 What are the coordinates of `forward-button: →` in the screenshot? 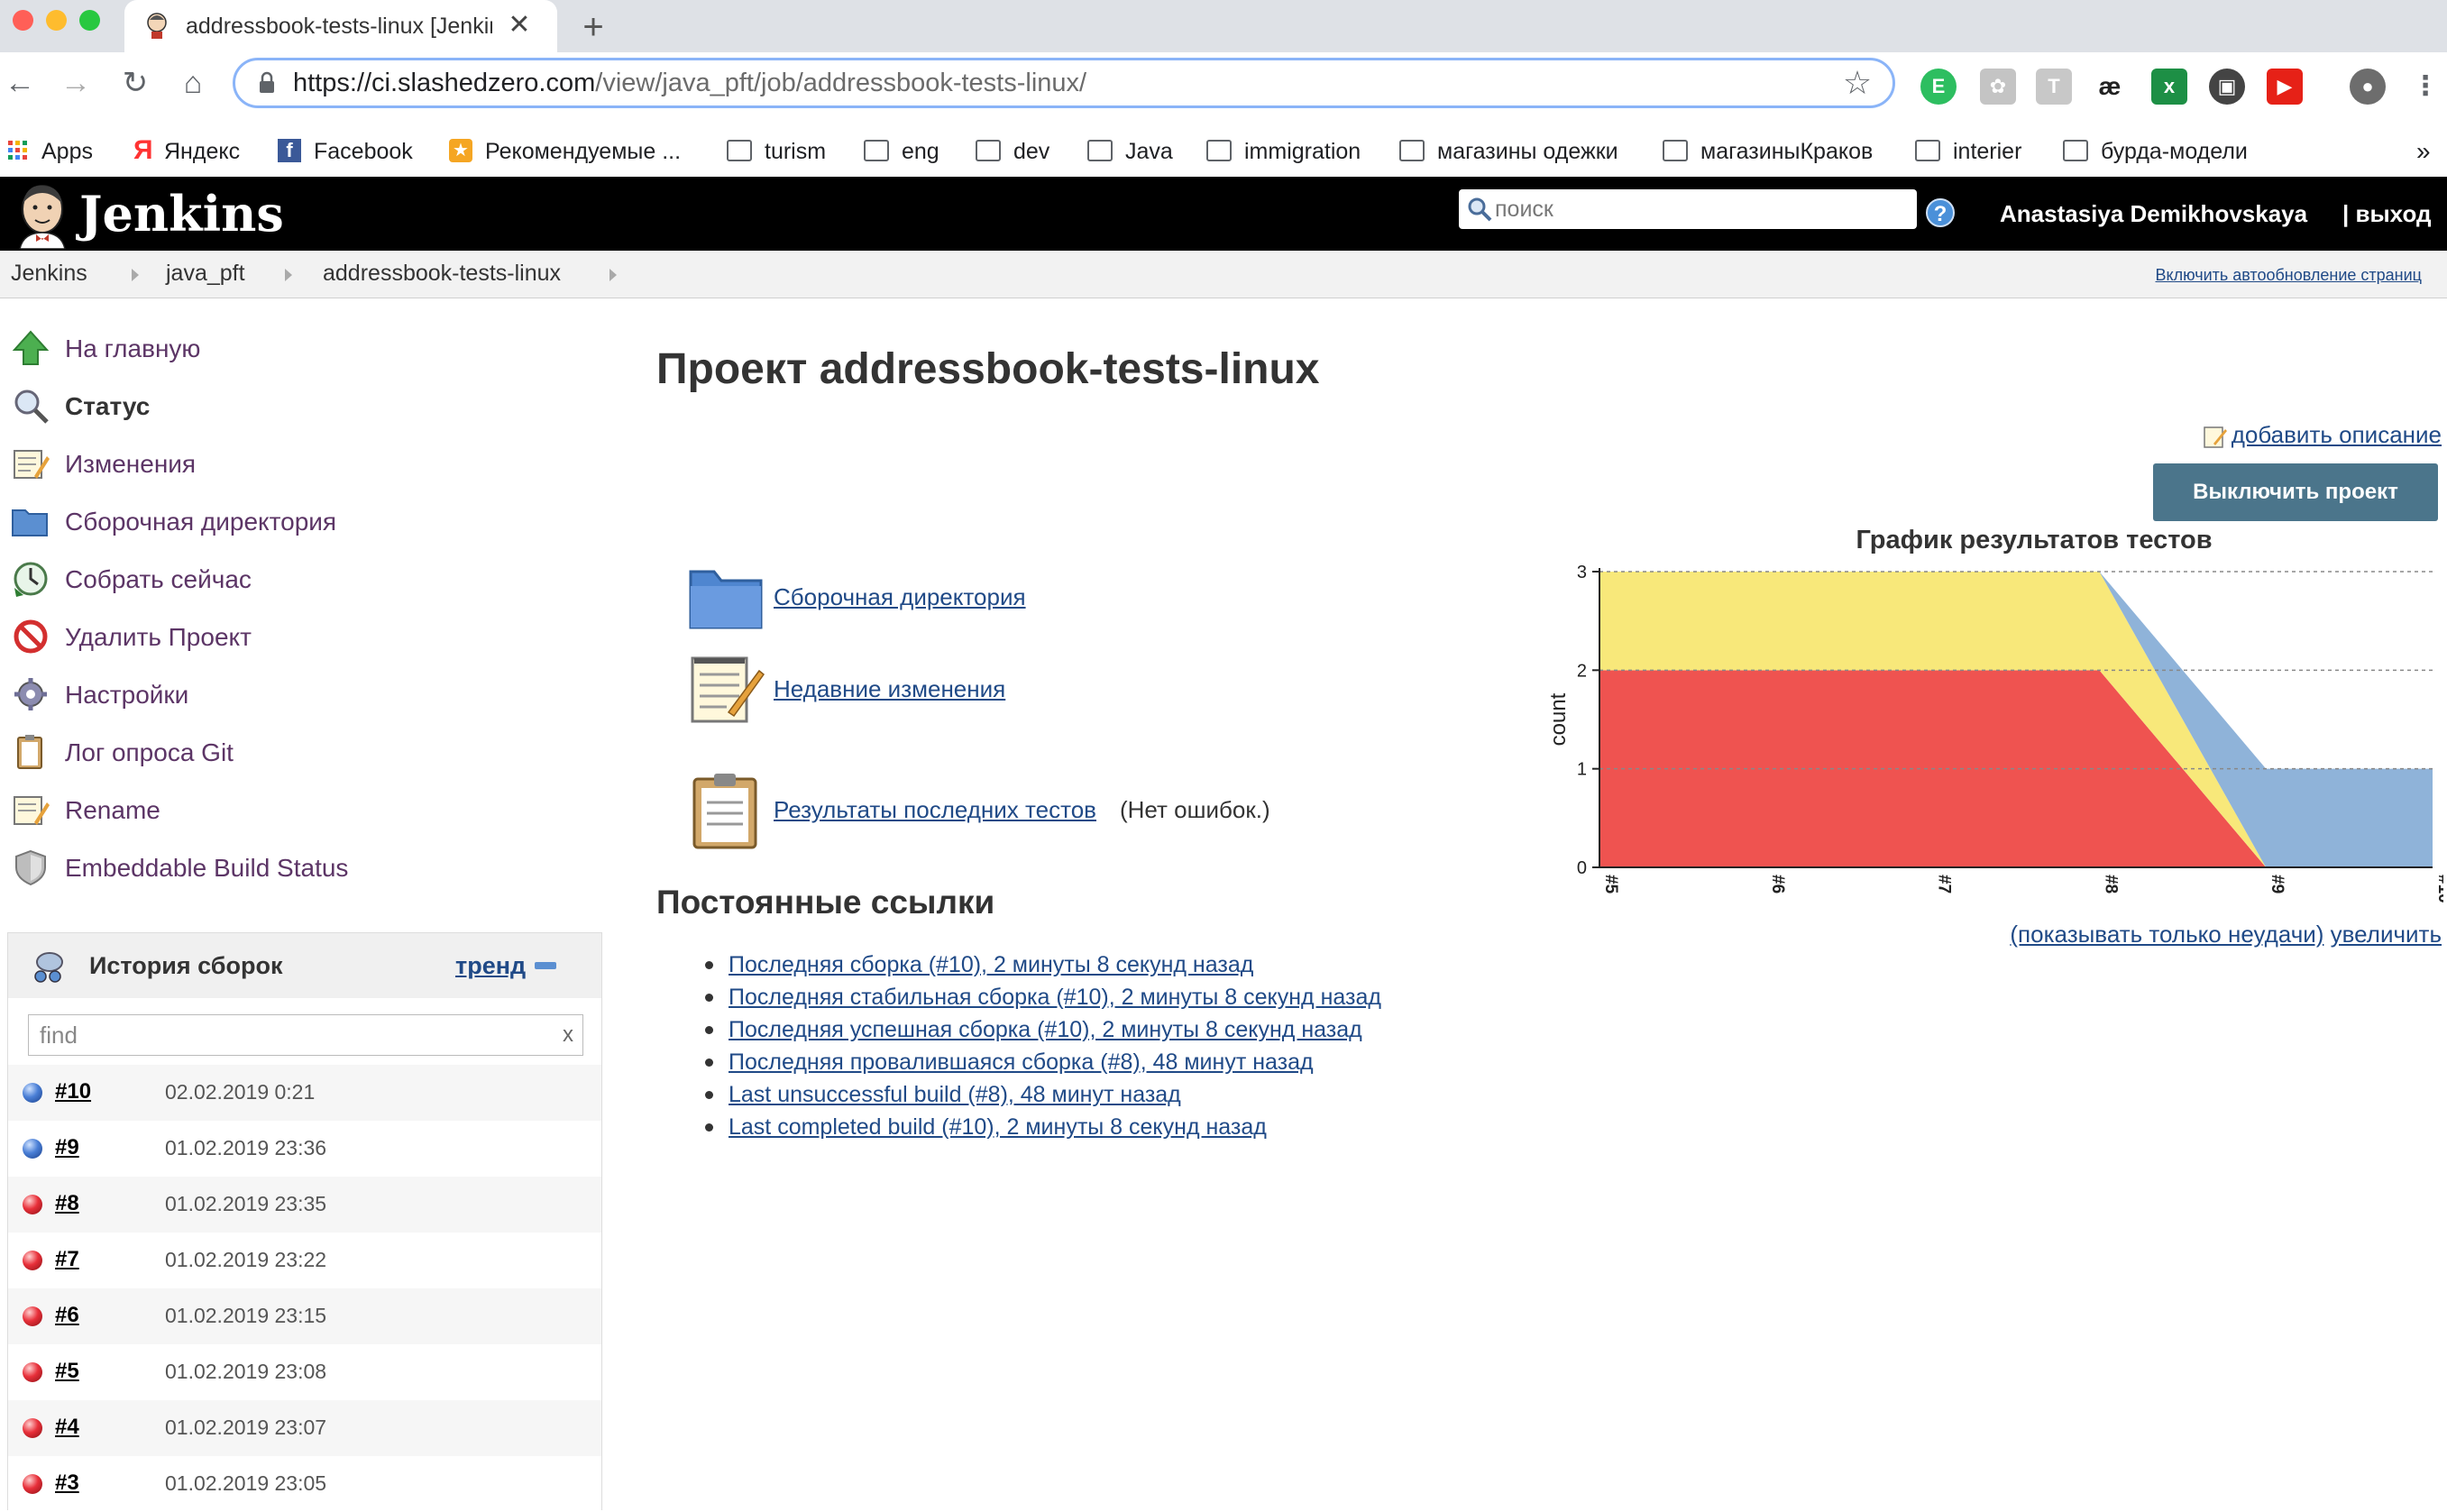 It's located at (76, 83).